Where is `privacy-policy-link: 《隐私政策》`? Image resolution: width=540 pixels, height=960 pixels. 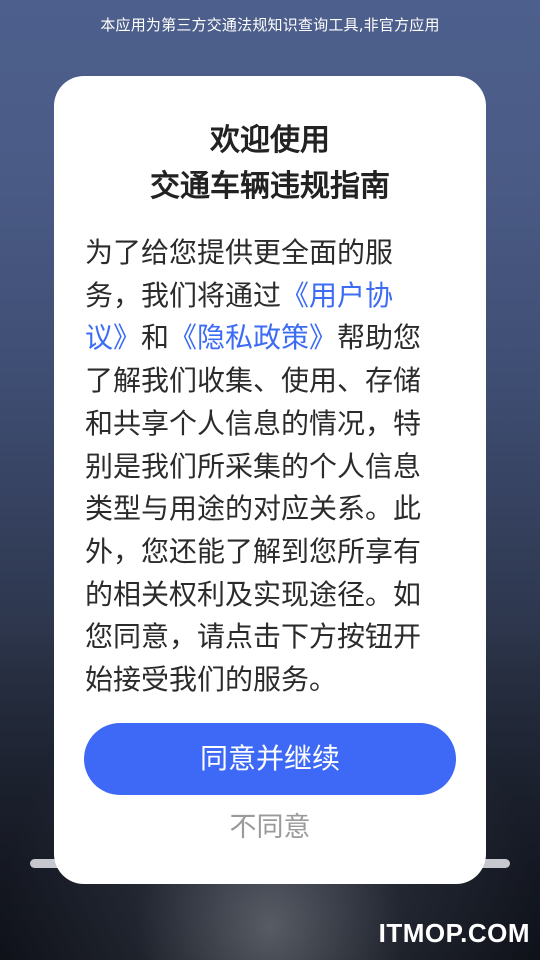
privacy-policy-link: 《隐私政策》 is located at coordinates (253, 337).